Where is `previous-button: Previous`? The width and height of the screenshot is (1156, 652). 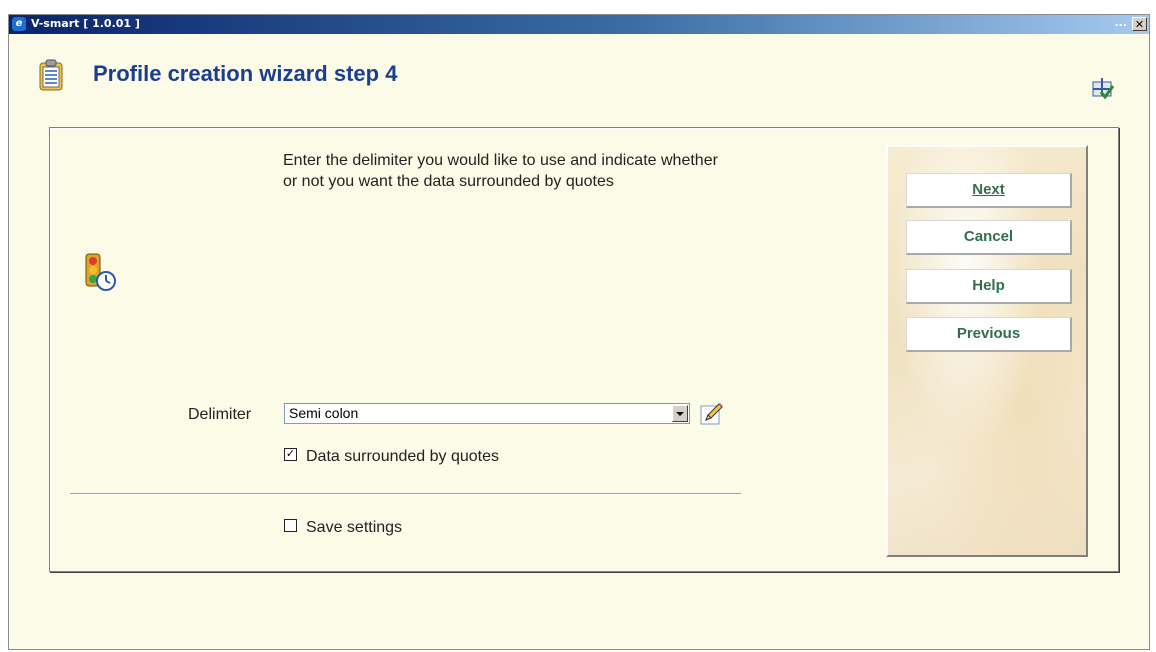 previous-button: Previous is located at coordinates (989, 334).